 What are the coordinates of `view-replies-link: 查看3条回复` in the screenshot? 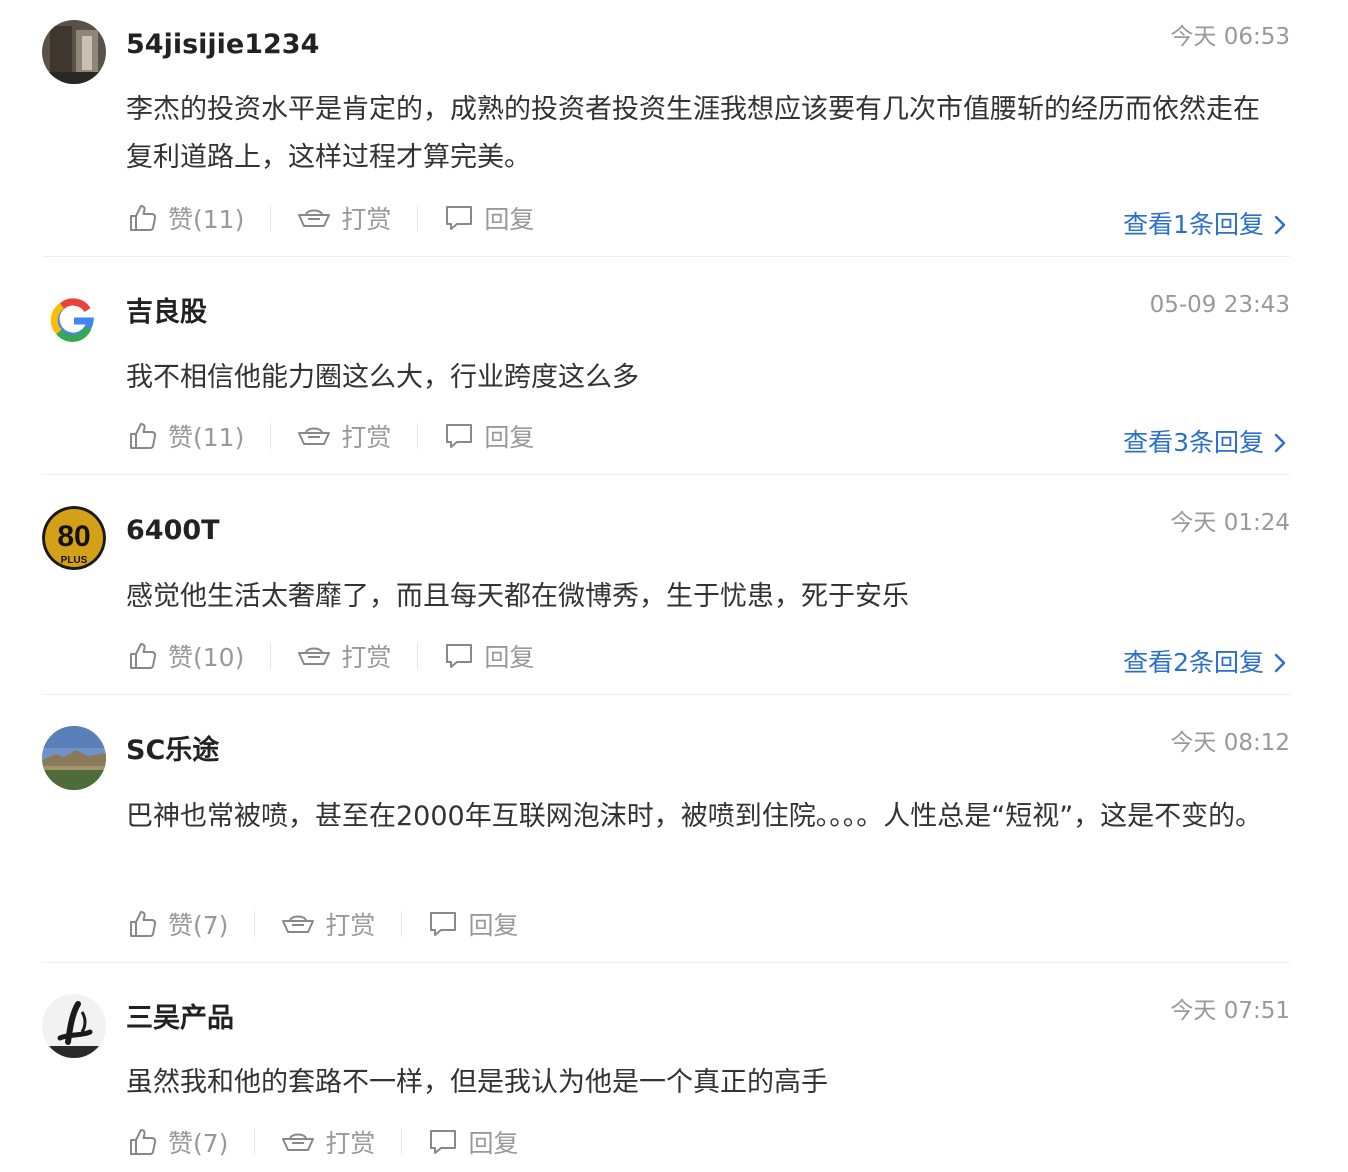 It's located at (1204, 443).